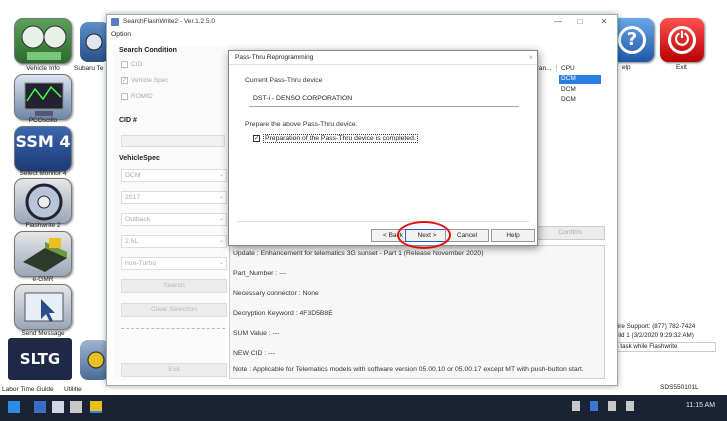 This screenshot has width=727, height=421. What do you see at coordinates (384, 100) in the screenshot?
I see `current-device-field: DST-i - DENSO CORPORATION` at bounding box center [384, 100].